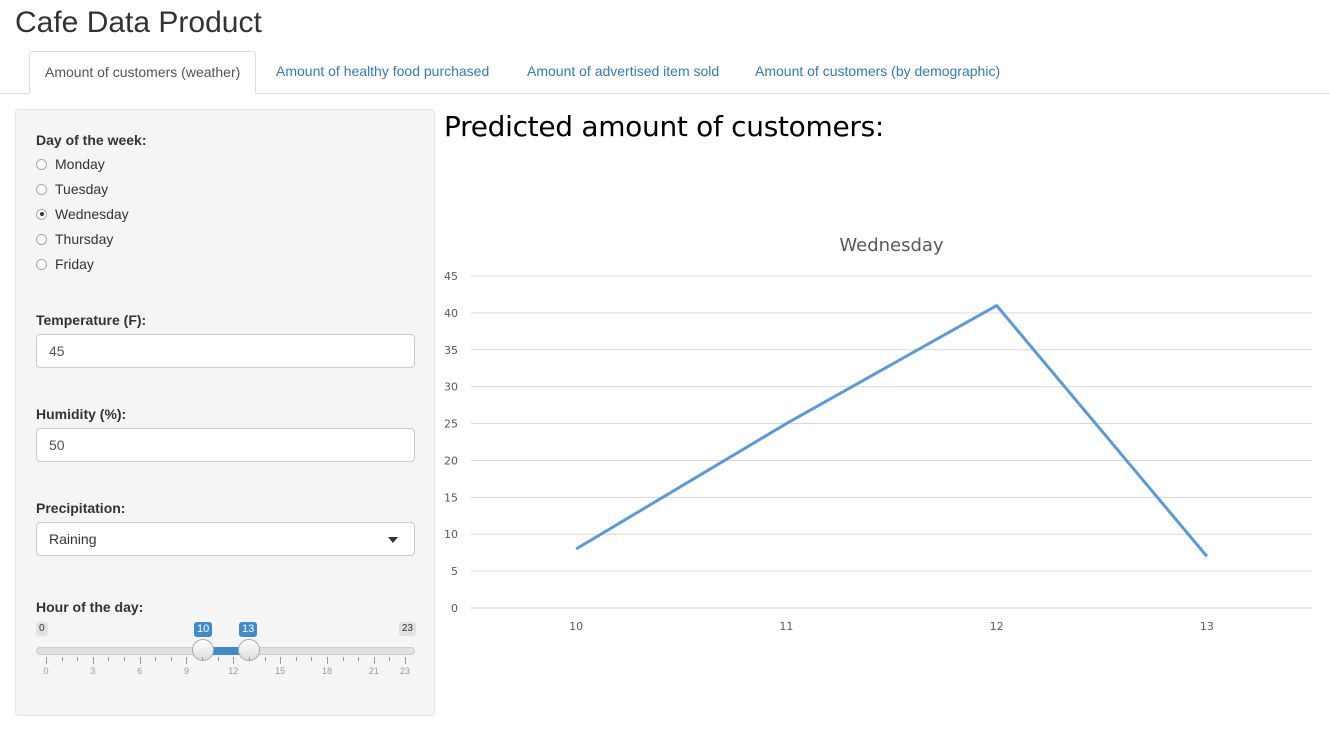 The width and height of the screenshot is (1330, 731). I want to click on radio-wednesday: Wednesday, so click(82, 214).